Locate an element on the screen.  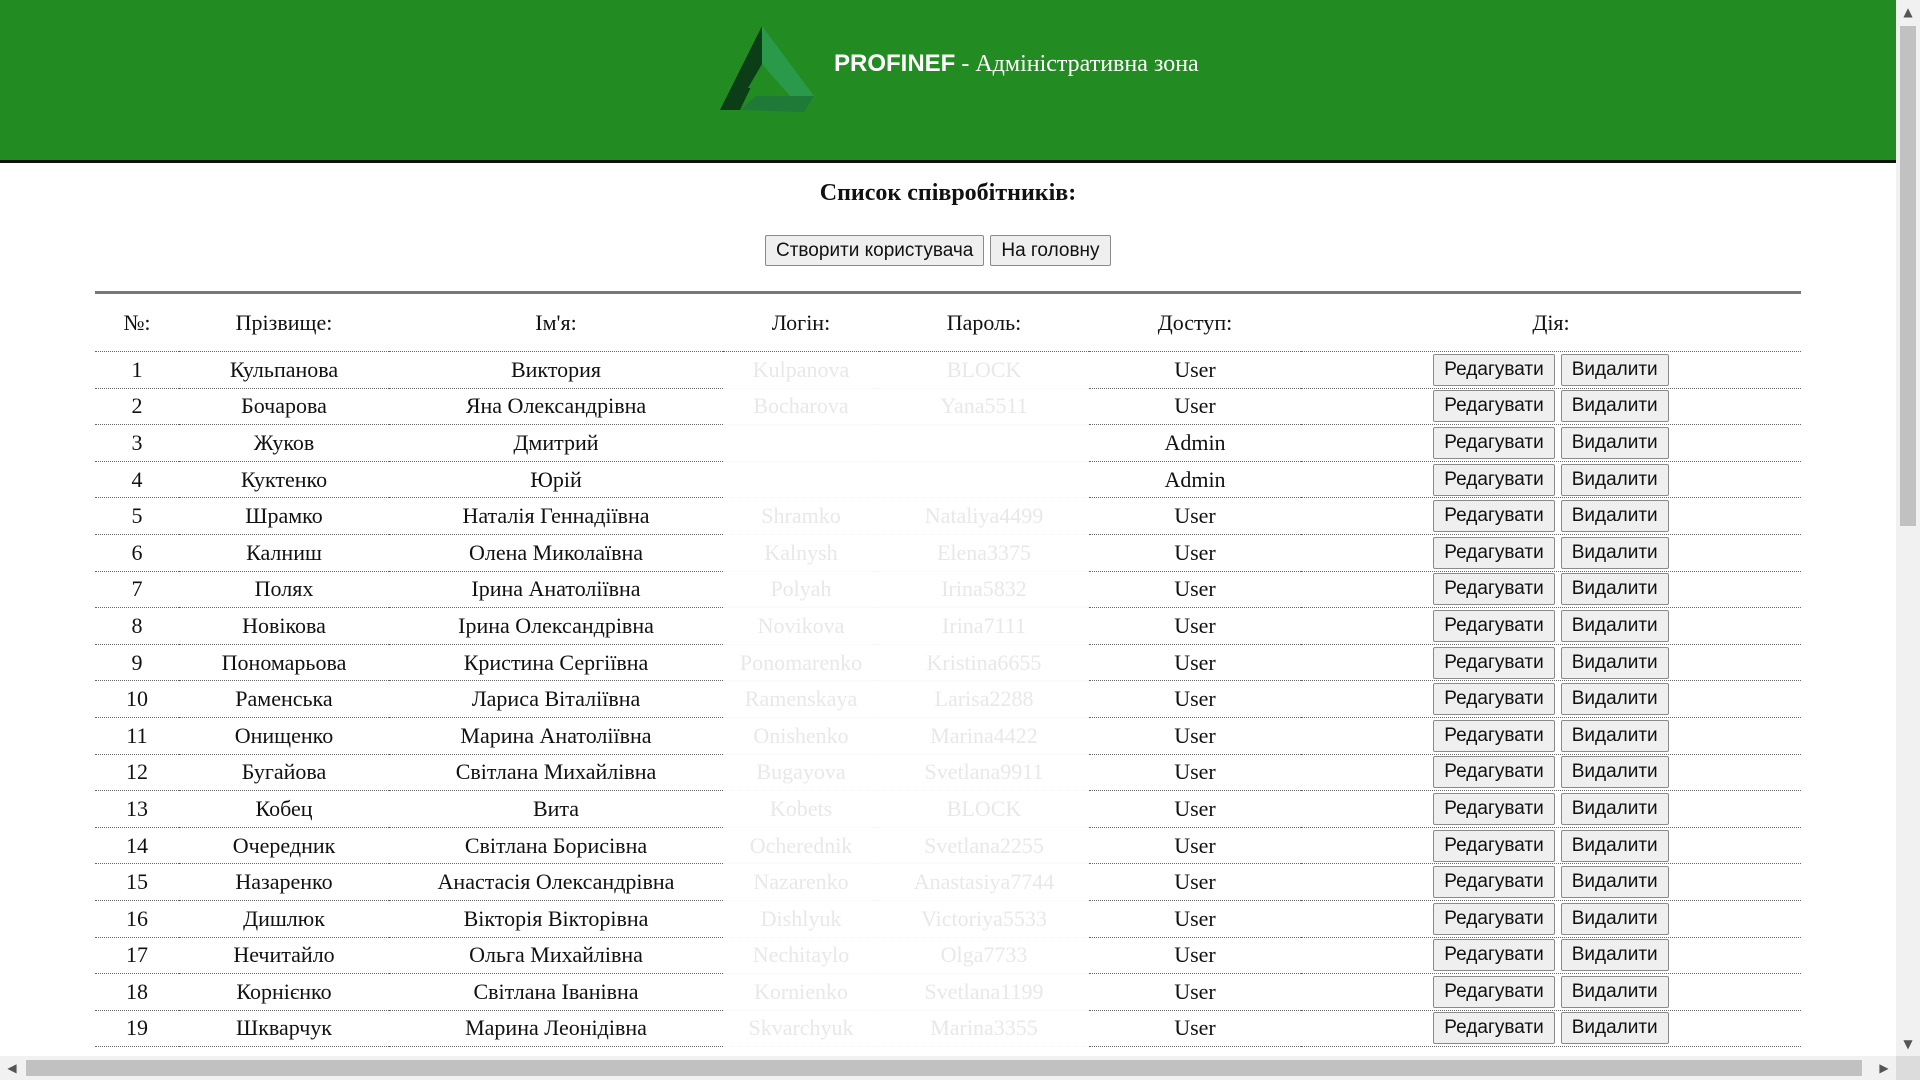
cell-login: Bugayova is located at coordinates (801, 773).